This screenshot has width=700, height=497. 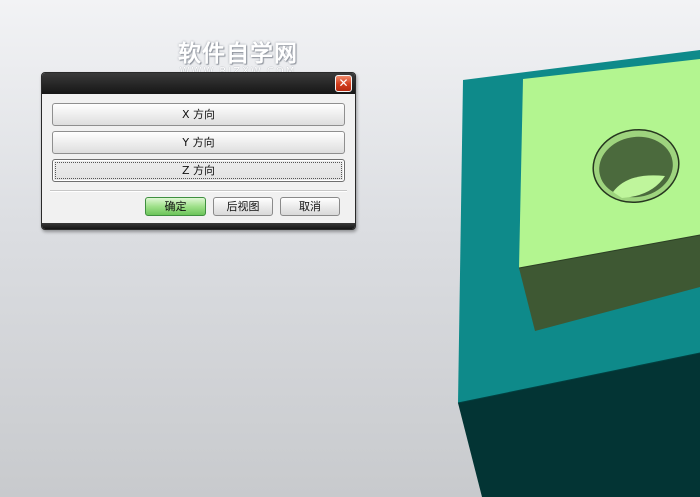 I want to click on watermark-title: 软件自学网, so click(x=238, y=54).